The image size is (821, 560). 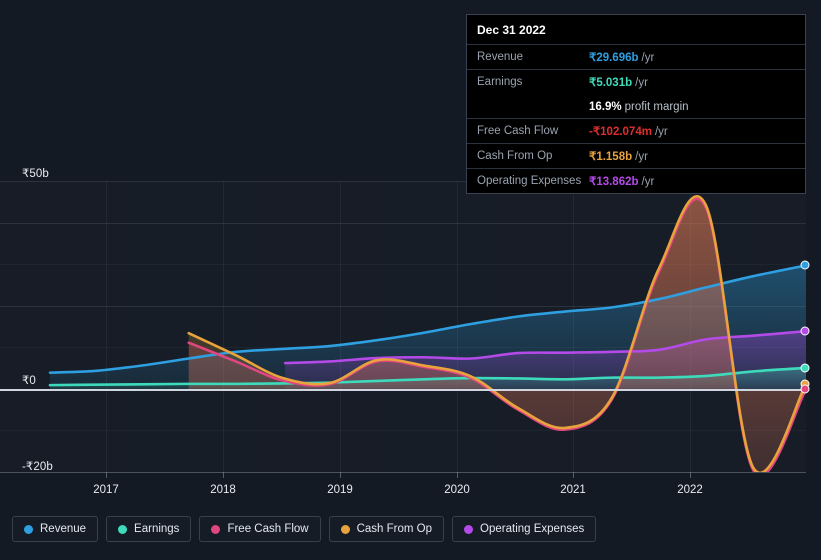 I want to click on tooltip-row-value: ₹13.862b, so click(x=614, y=182).